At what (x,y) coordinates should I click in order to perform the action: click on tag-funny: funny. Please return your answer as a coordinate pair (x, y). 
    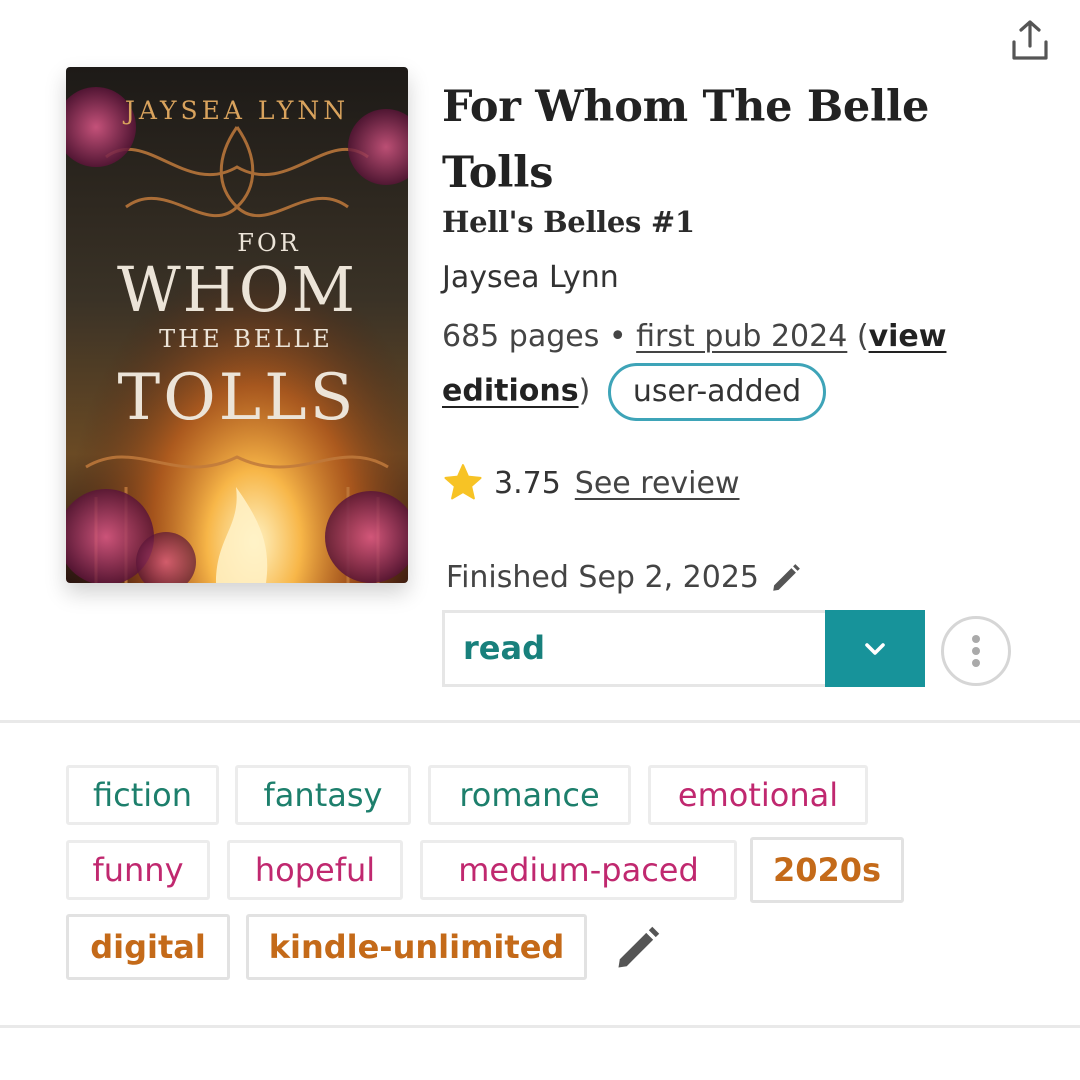
    Looking at the image, I should click on (138, 870).